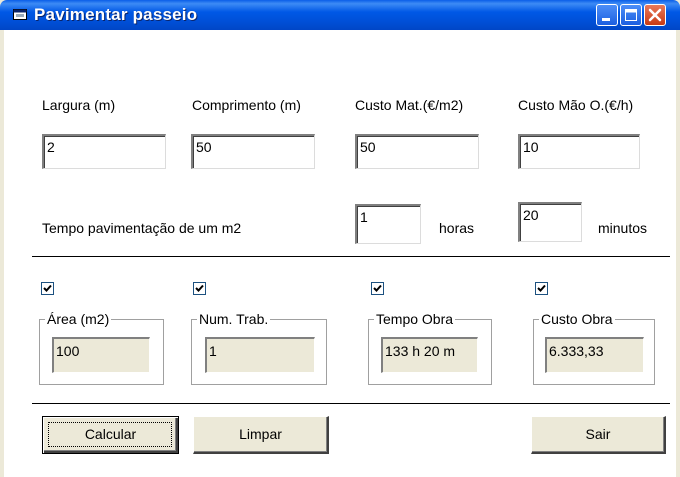 The image size is (680, 477). What do you see at coordinates (607, 15) in the screenshot?
I see `minimize-button` at bounding box center [607, 15].